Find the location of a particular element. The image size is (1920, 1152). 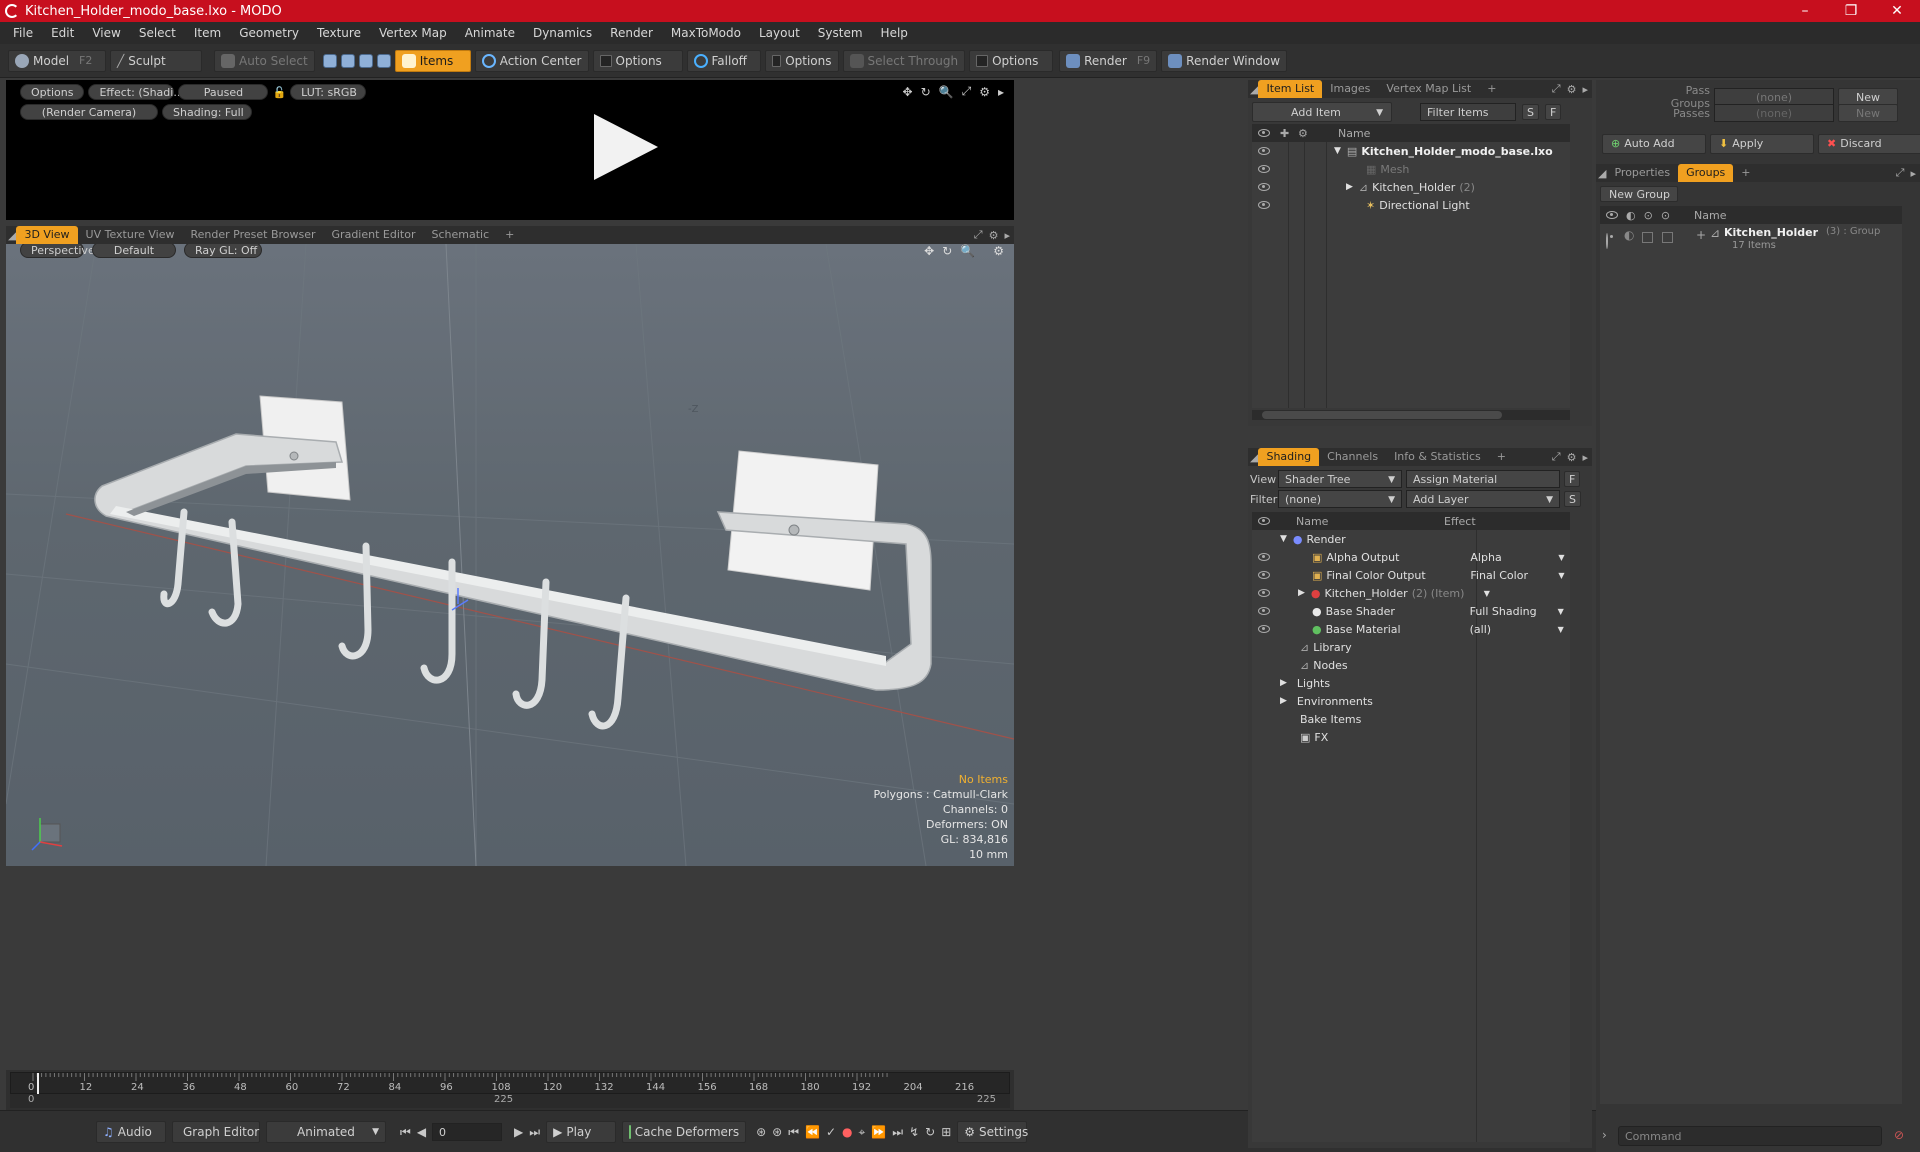

key-toggle-icon: ✓ is located at coordinates (831, 1132).